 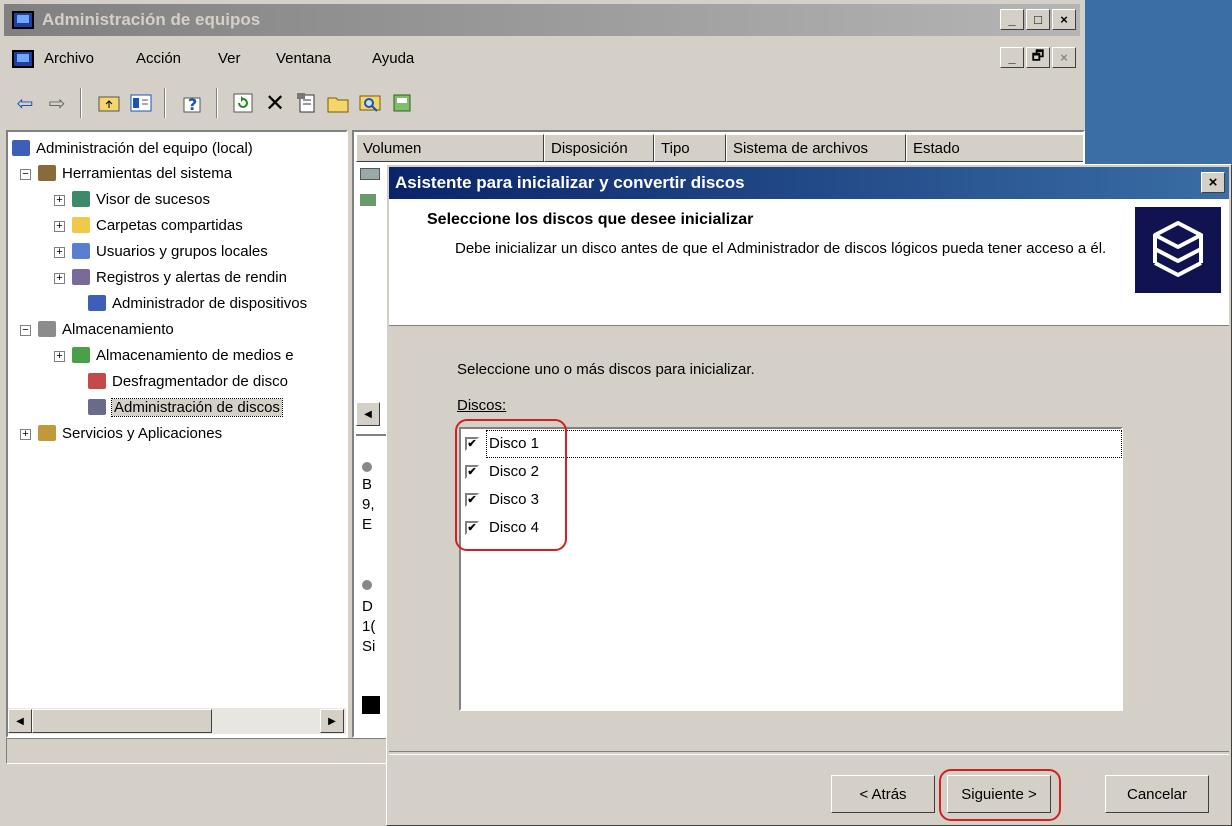 What do you see at coordinates (47, 433) in the screenshot?
I see `services-icon` at bounding box center [47, 433].